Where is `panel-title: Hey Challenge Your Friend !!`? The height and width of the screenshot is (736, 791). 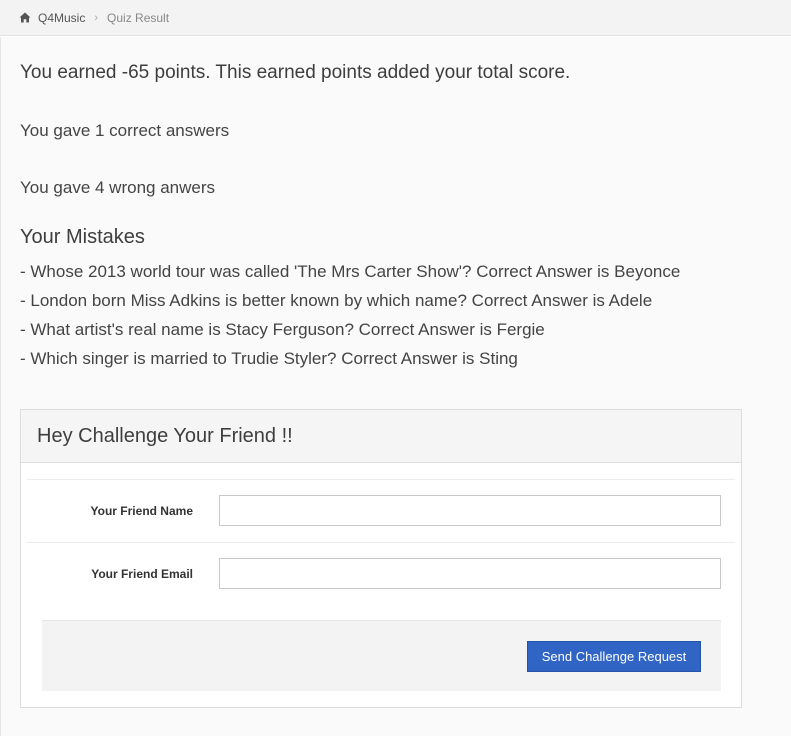 panel-title: Hey Challenge Your Friend !! is located at coordinates (381, 436).